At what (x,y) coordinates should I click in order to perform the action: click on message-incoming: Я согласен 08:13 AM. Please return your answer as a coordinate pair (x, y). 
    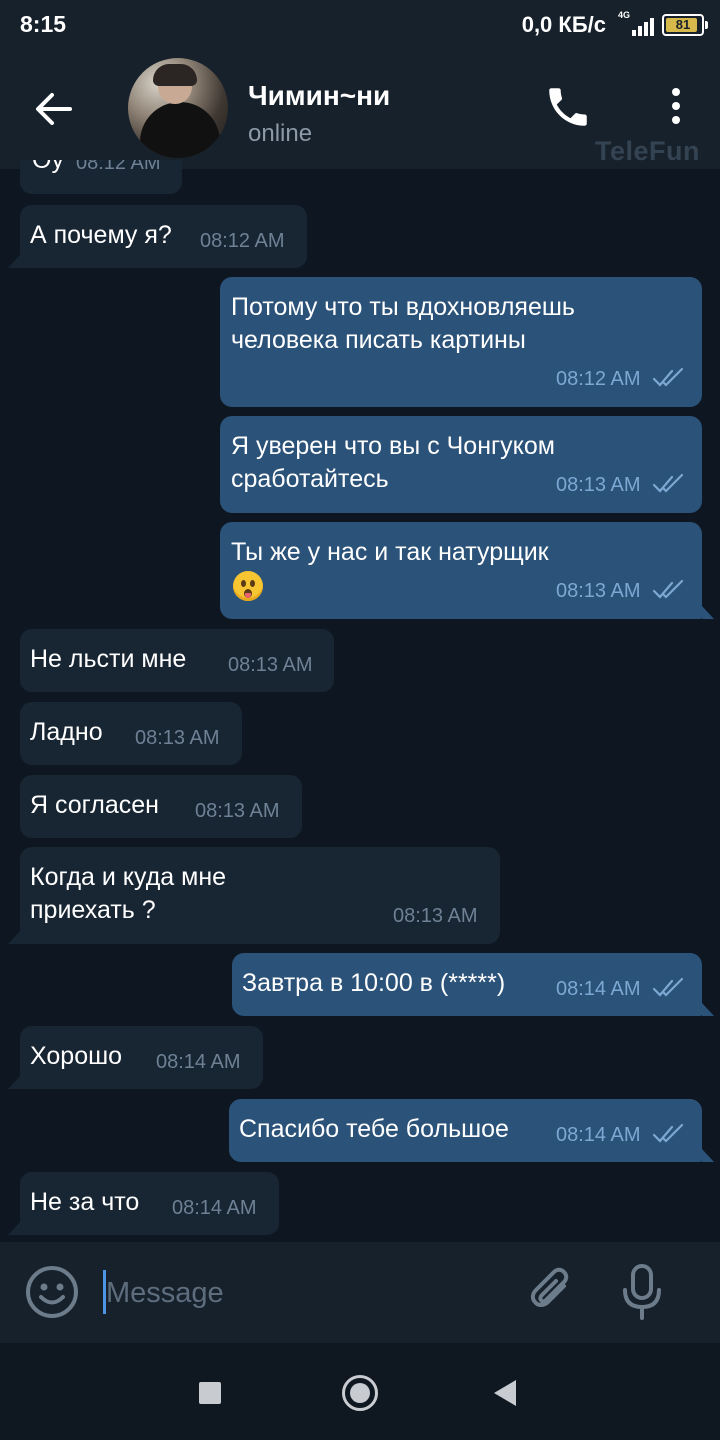
    Looking at the image, I should click on (161, 806).